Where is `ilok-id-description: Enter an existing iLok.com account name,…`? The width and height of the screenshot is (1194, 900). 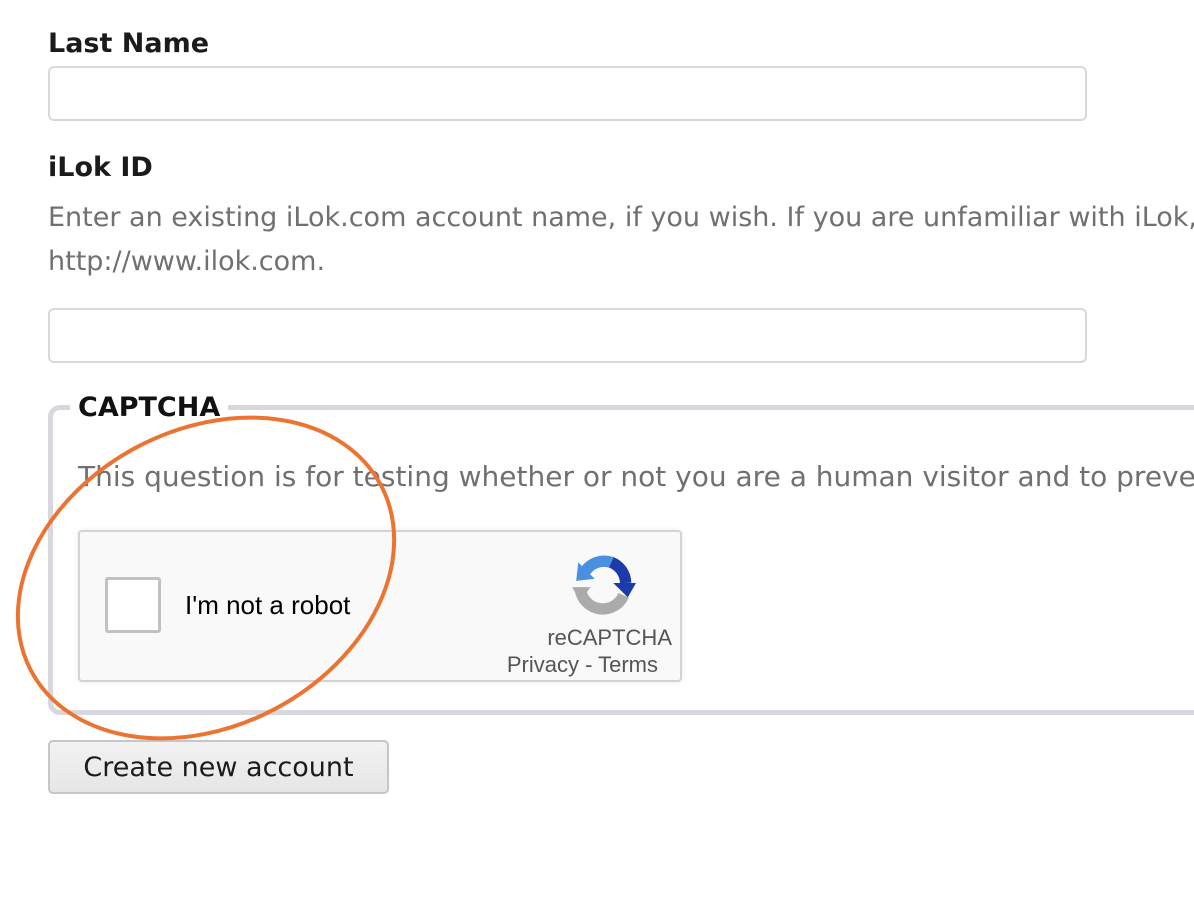 ilok-id-description: Enter an existing iLok.com account name,… is located at coordinates (621, 240).